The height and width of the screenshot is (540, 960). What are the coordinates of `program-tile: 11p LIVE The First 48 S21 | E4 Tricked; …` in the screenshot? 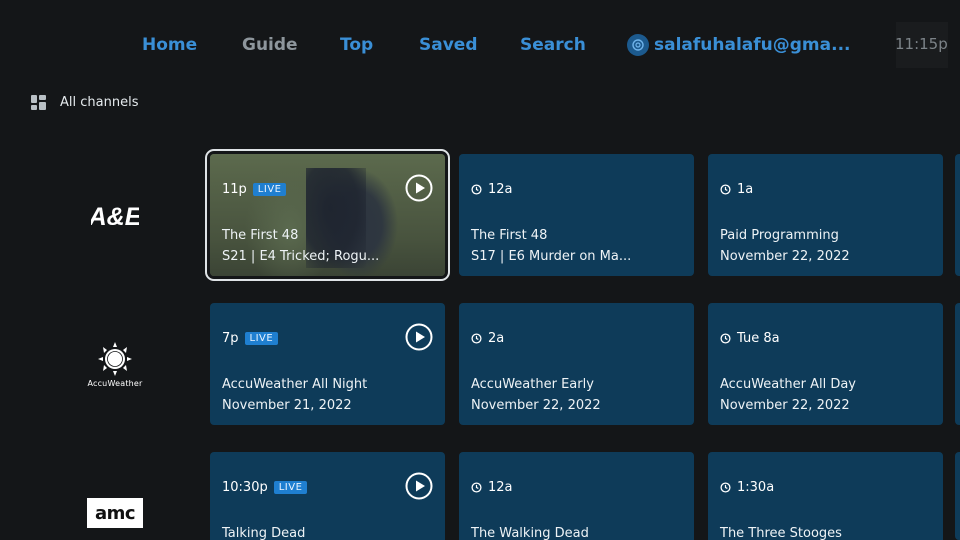 It's located at (327, 215).